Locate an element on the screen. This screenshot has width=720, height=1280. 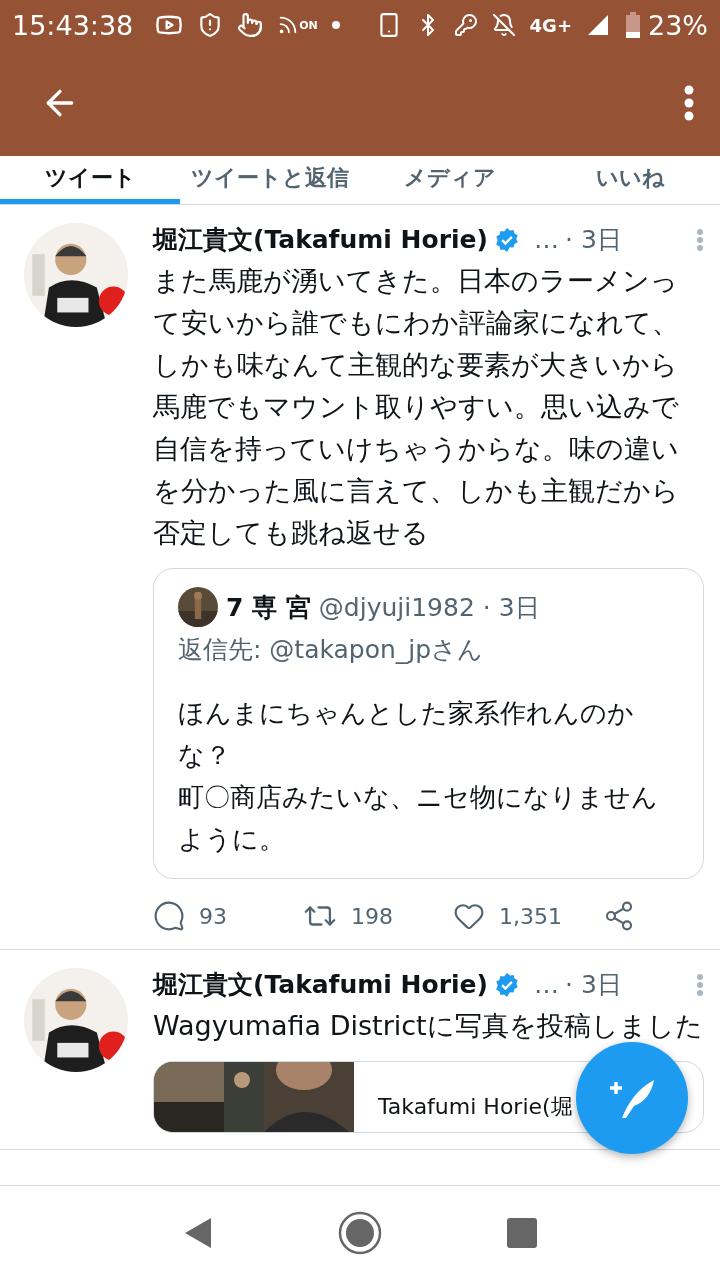
on-label: ON is located at coordinates (308, 25).